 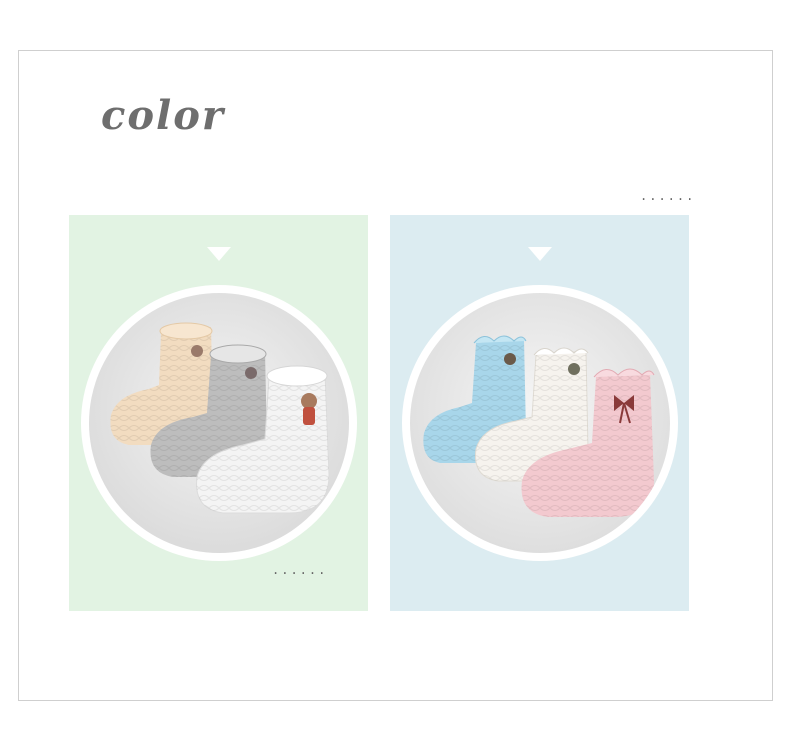 I want to click on socks-photo-beige-gray-white, so click(x=218, y=423).